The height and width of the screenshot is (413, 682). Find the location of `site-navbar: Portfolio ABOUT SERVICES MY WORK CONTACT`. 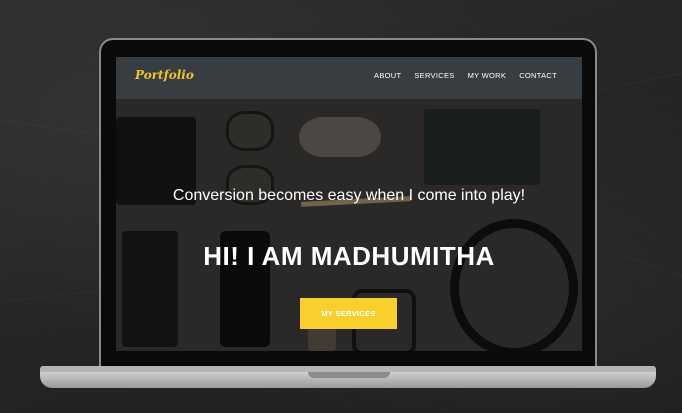

site-navbar: Portfolio ABOUT SERVICES MY WORK CONTACT is located at coordinates (349, 78).